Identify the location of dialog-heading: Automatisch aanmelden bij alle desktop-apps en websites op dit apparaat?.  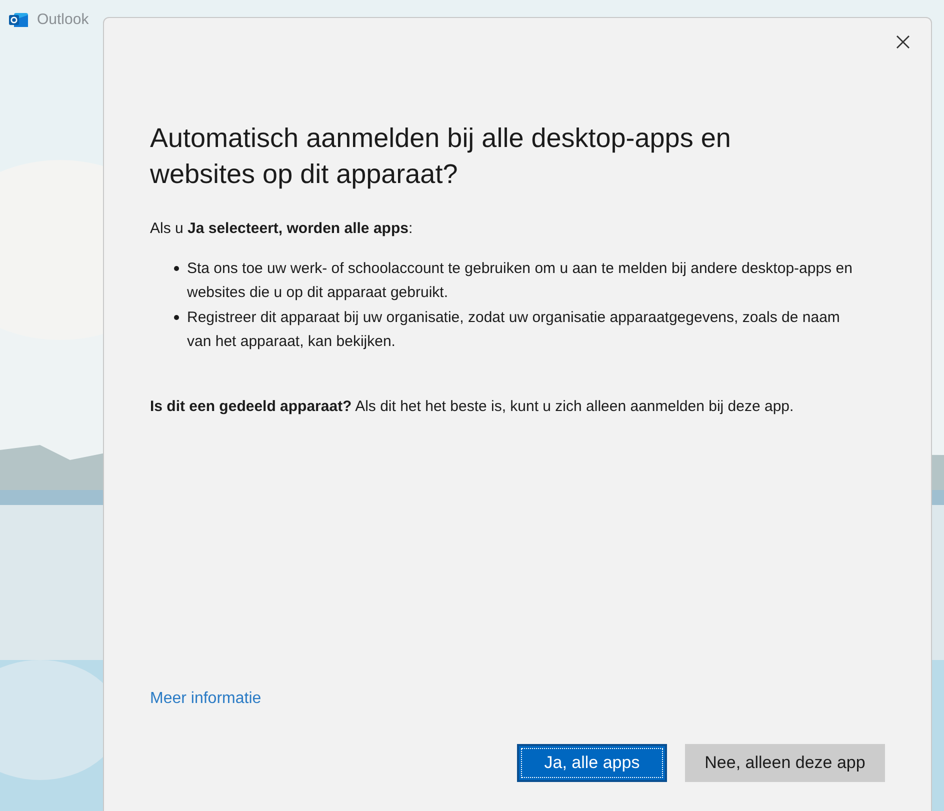
(441, 156).